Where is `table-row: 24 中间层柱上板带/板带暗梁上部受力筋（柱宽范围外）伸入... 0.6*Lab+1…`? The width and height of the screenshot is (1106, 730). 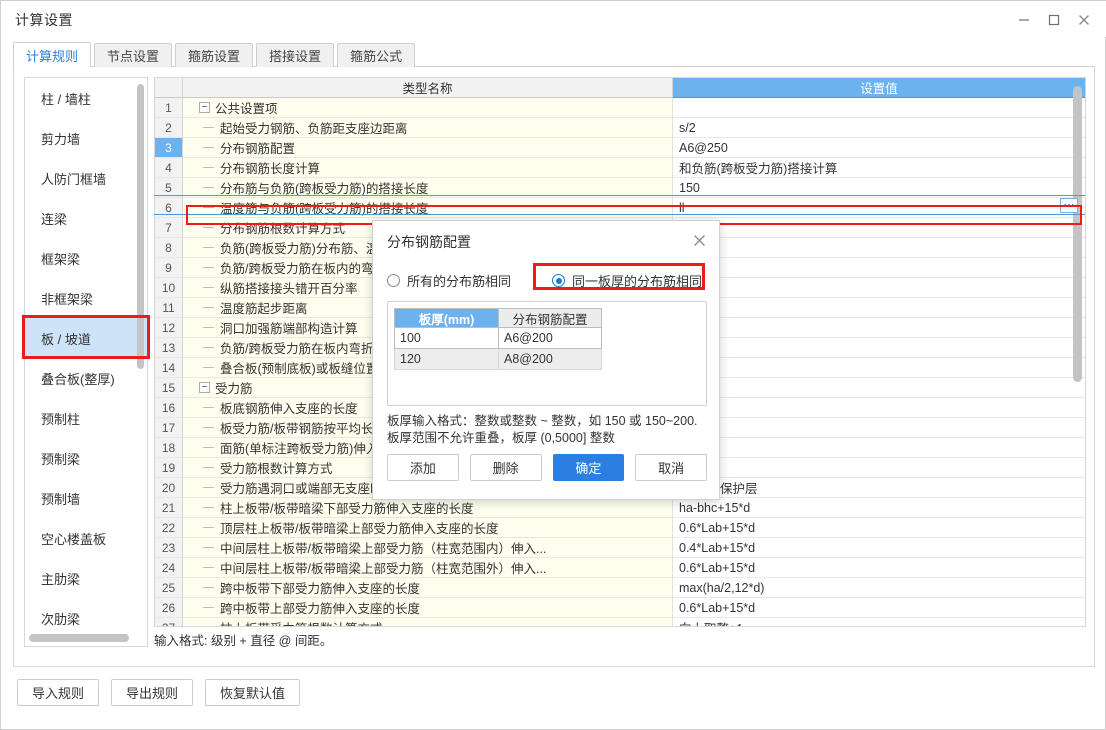
table-row: 24 中间层柱上板带/板带暗梁上部受力筋（柱宽范围外）伸入... 0.6*Lab+1… is located at coordinates (620, 568).